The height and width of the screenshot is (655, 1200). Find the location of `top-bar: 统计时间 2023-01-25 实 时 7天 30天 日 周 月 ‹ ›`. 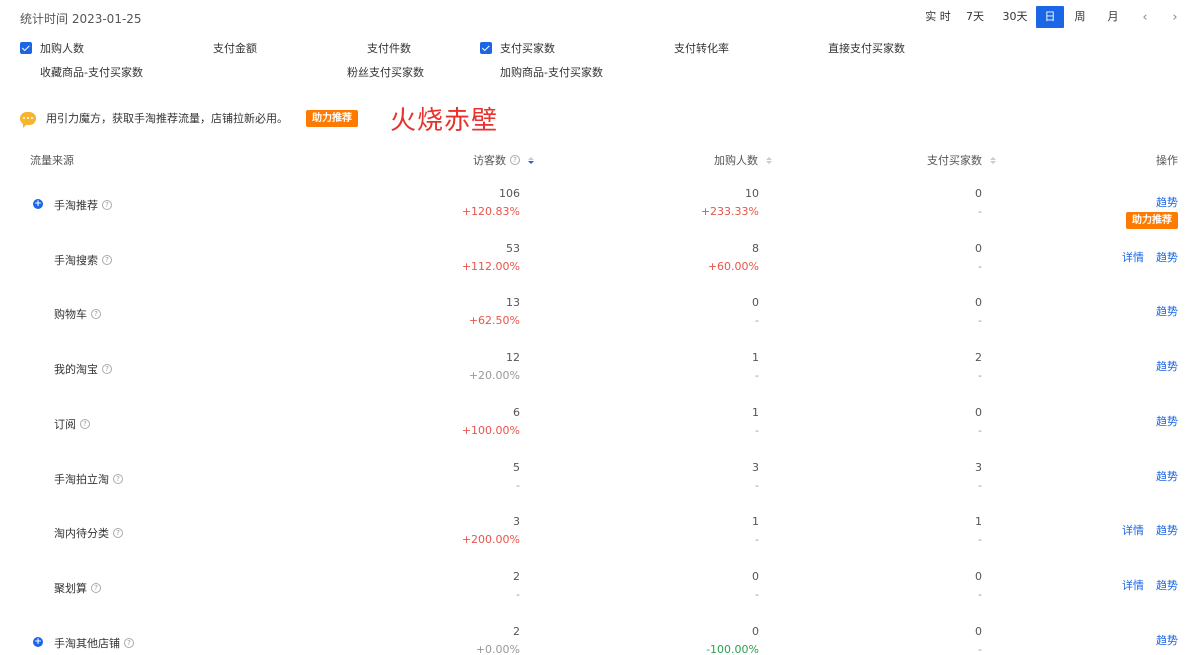

top-bar: 统计时间 2023-01-25 实 时 7天 30天 日 周 月 ‹ › is located at coordinates (600, 17).